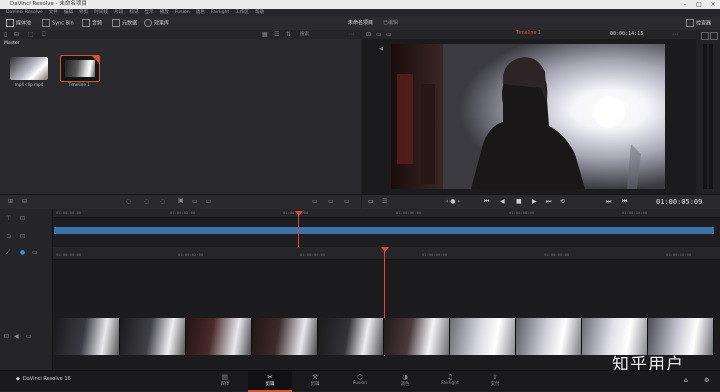 Image resolution: width=720 pixels, height=392 pixels. I want to click on menu-item: 播放, so click(164, 13).